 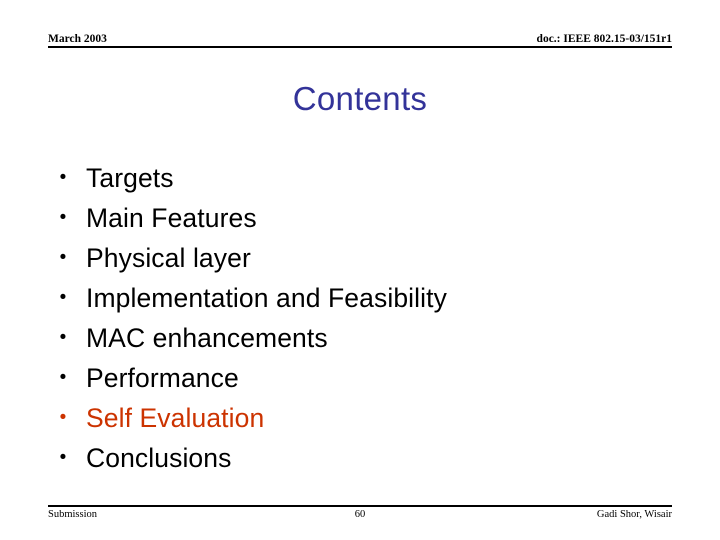 What do you see at coordinates (634, 514) in the screenshot?
I see `footer-author: Gadi Shor, Wisair` at bounding box center [634, 514].